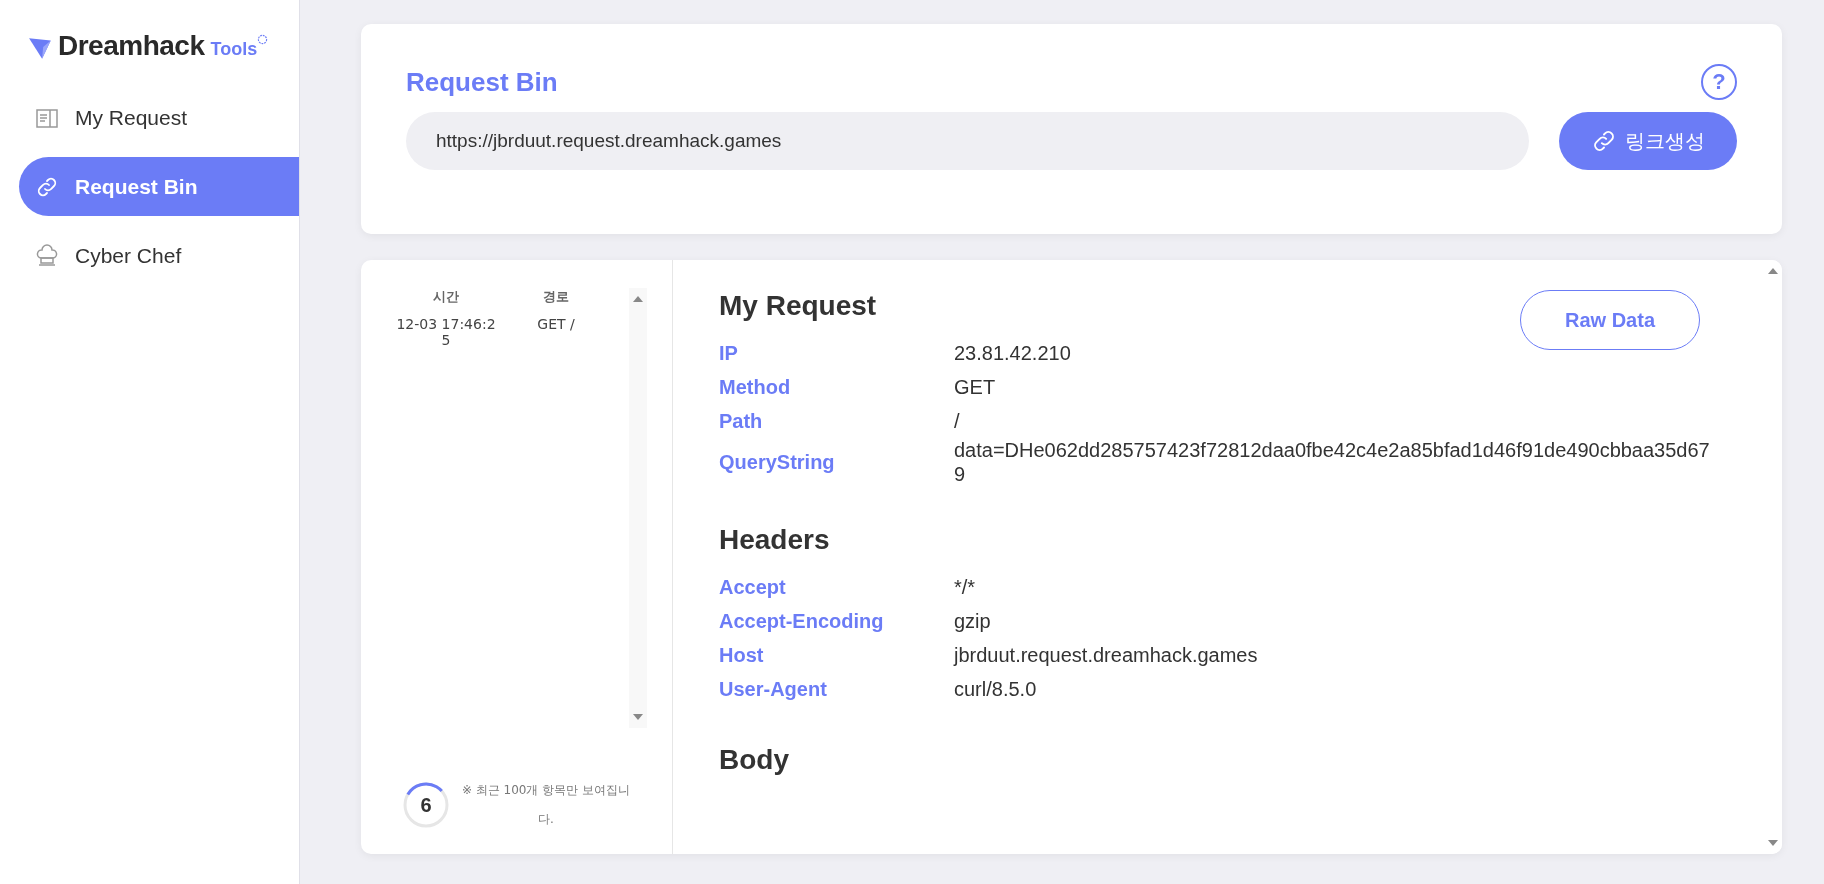 The image size is (1824, 884). I want to click on limit-note: ※ 최근 100개 항목만 보여집니다., so click(546, 805).